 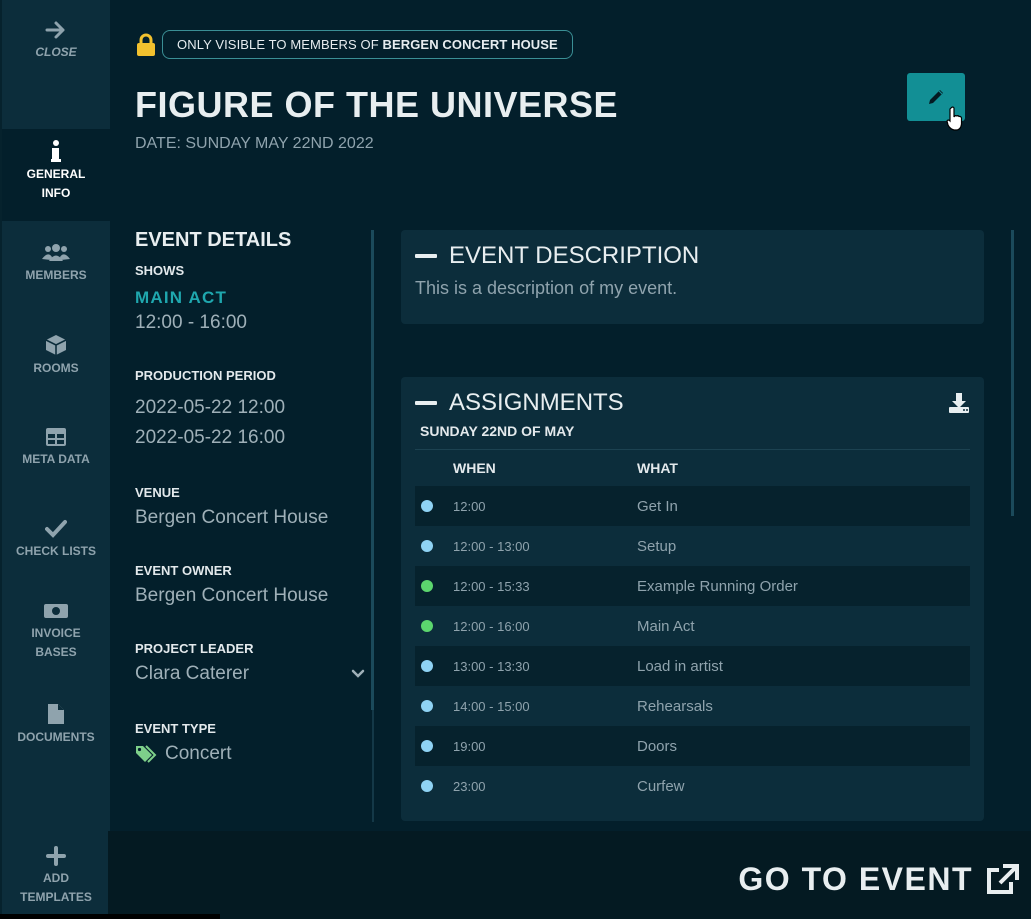 What do you see at coordinates (56, 356) in the screenshot?
I see `sidebar-item-rooms: ROOMS` at bounding box center [56, 356].